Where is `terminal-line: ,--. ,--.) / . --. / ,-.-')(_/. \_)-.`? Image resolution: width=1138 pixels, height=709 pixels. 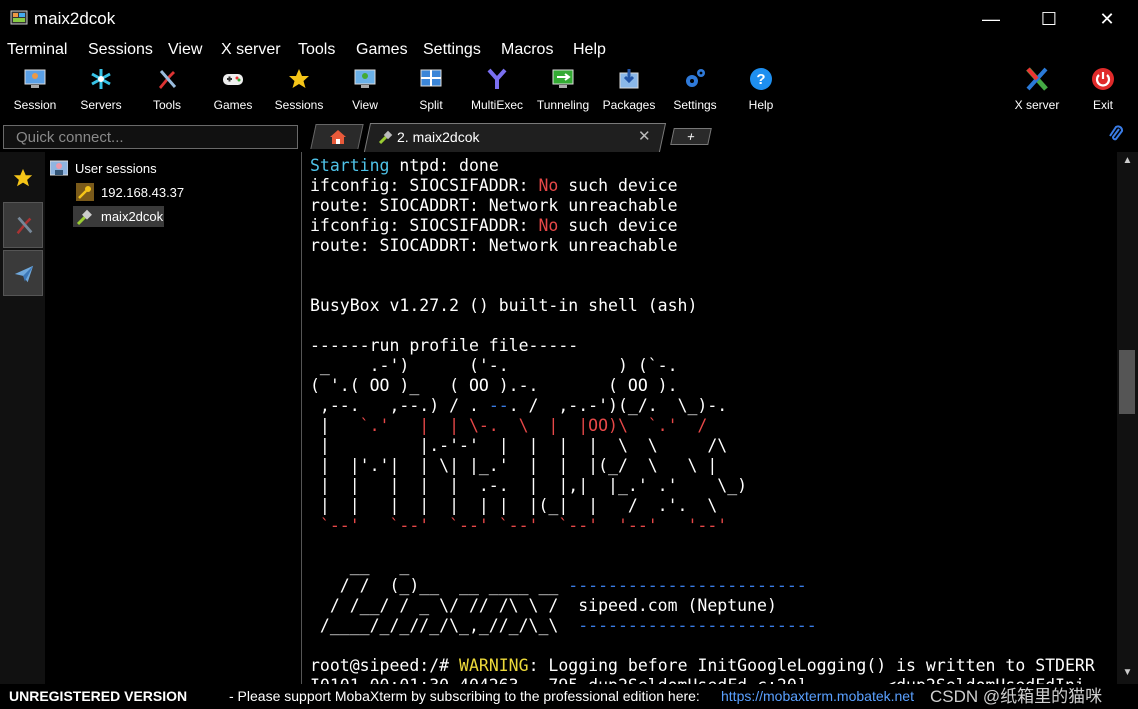 terminal-line: ,--. ,--.) / . --. / ,-.-')(_/. \_)-. is located at coordinates (518, 405).